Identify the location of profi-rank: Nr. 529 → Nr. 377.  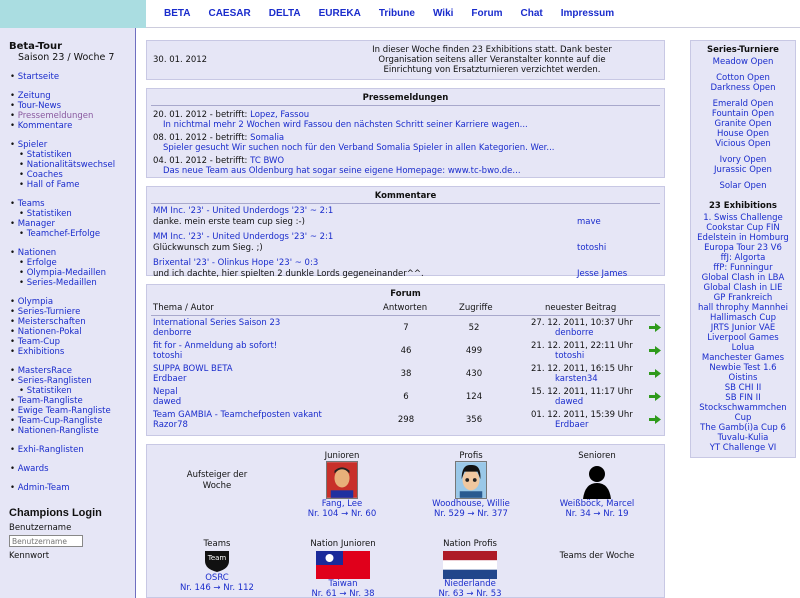
(471, 514).